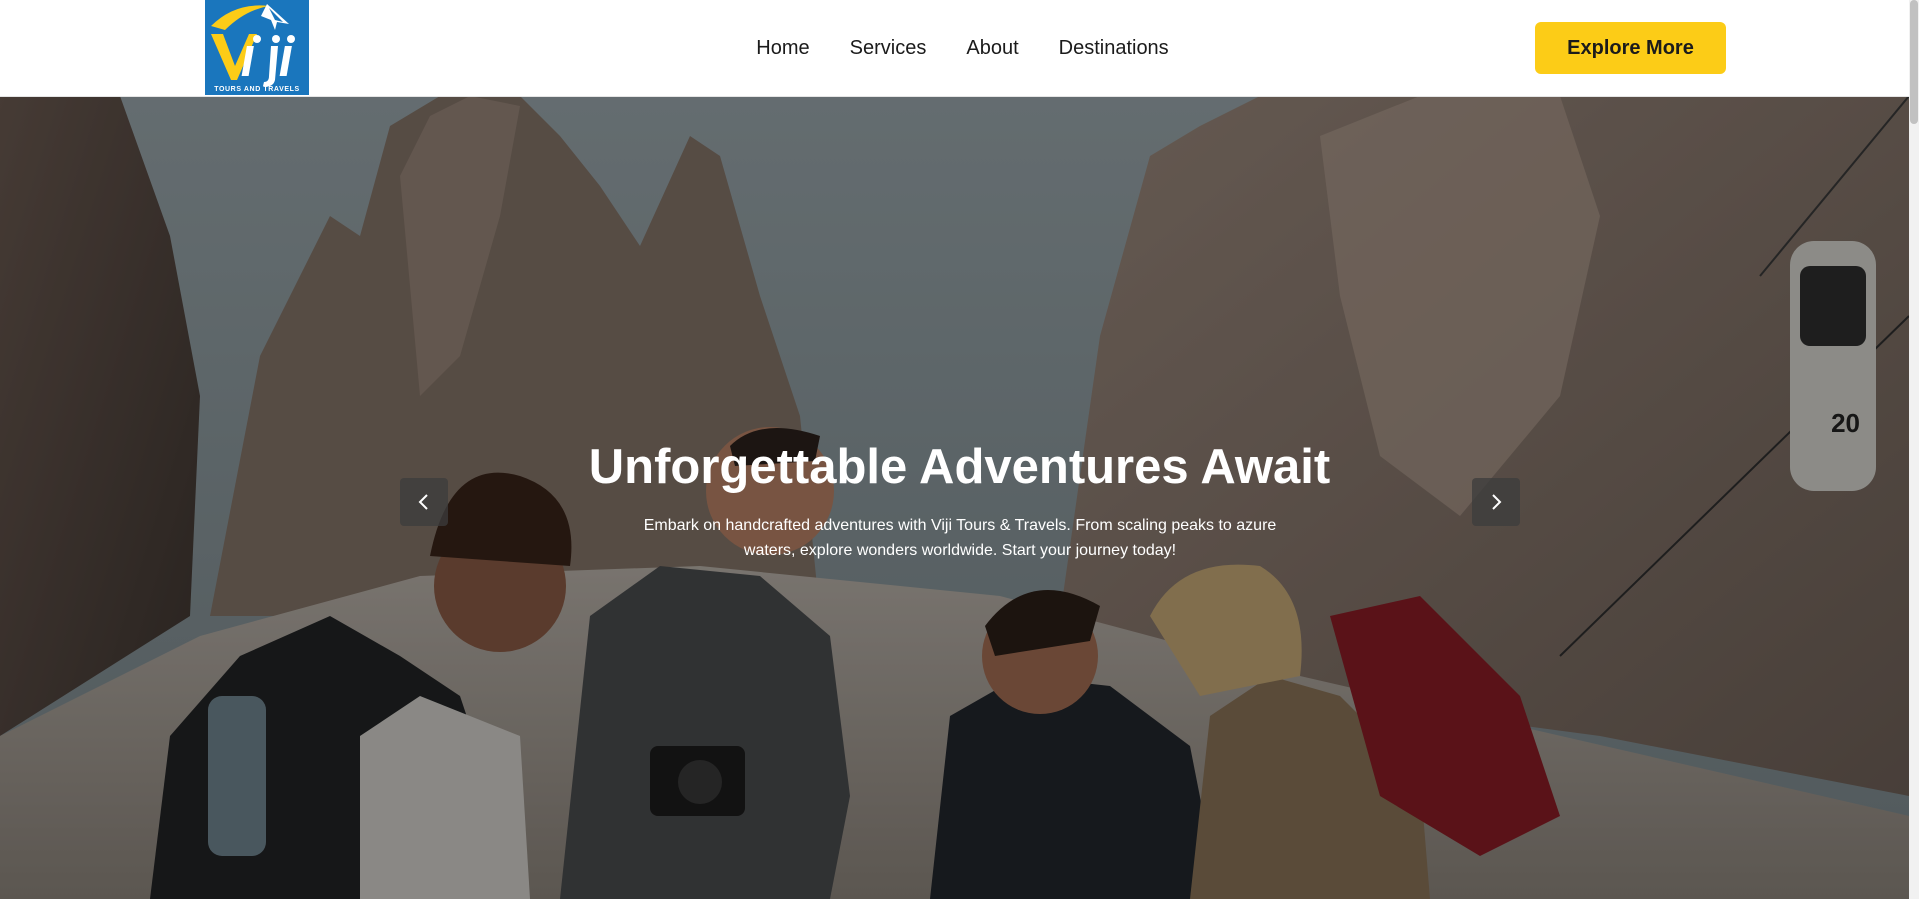  I want to click on brand-logo: TOURS AND TRAVELS, so click(257, 47).